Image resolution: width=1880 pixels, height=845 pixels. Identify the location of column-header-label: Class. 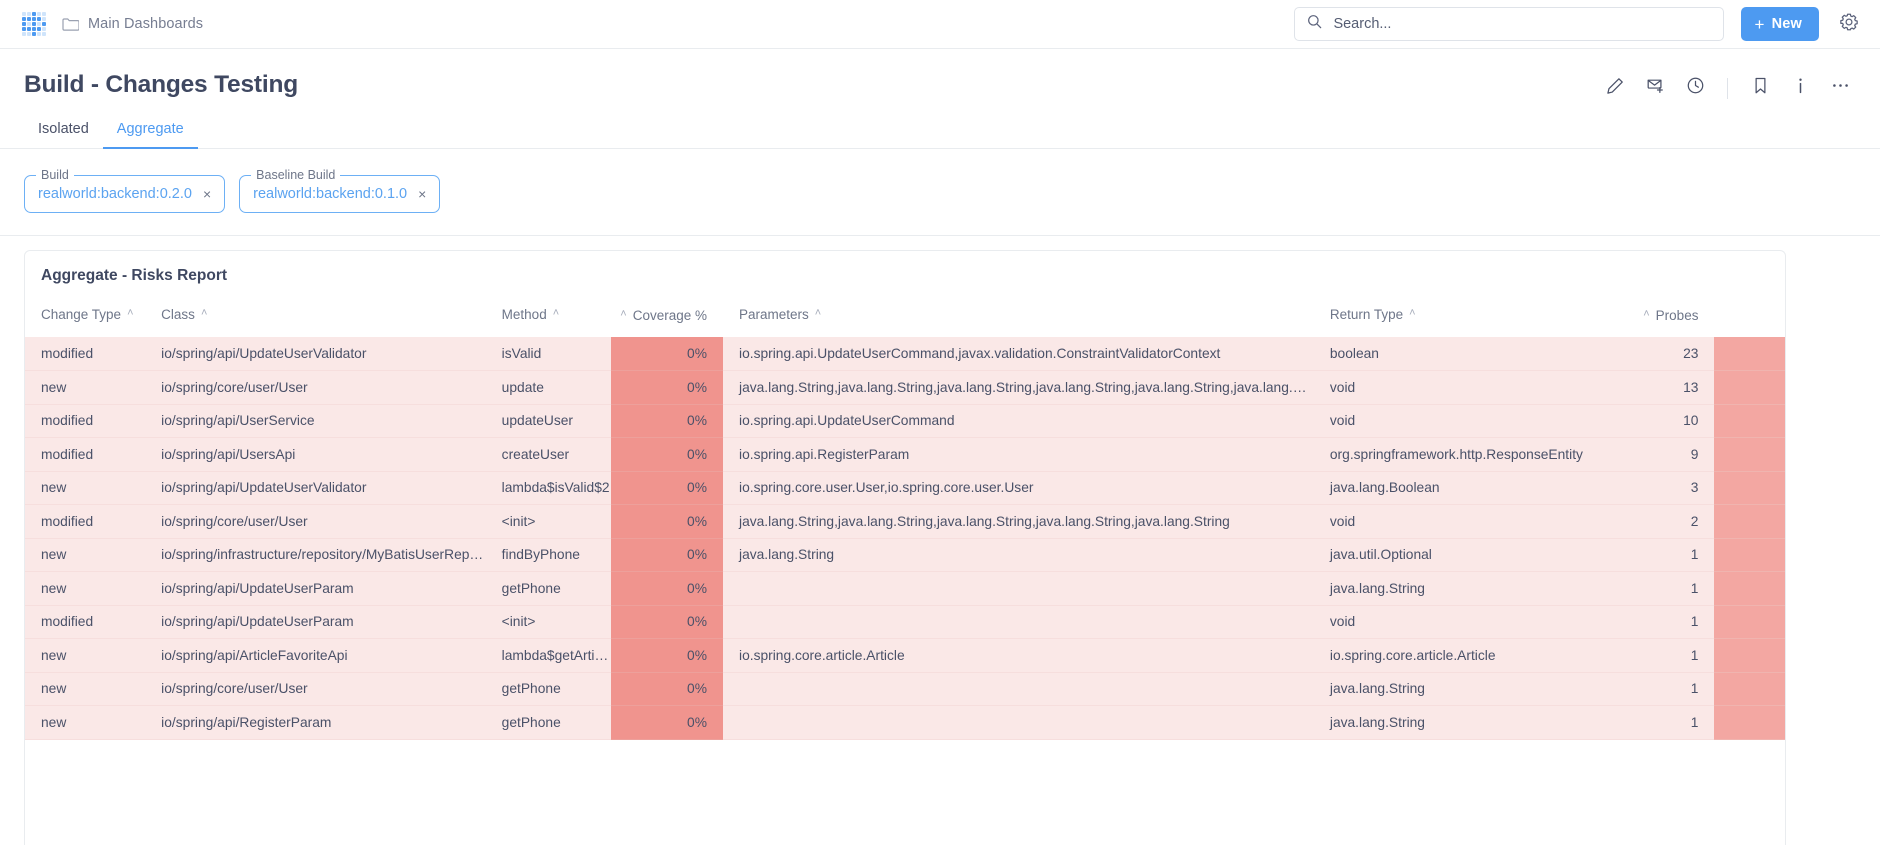
(178, 314).